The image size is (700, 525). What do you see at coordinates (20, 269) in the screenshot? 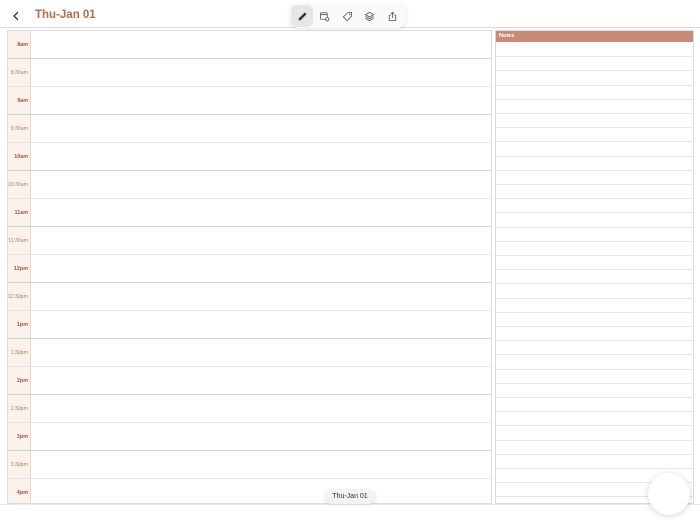
I see `time-label: 12pm` at bounding box center [20, 269].